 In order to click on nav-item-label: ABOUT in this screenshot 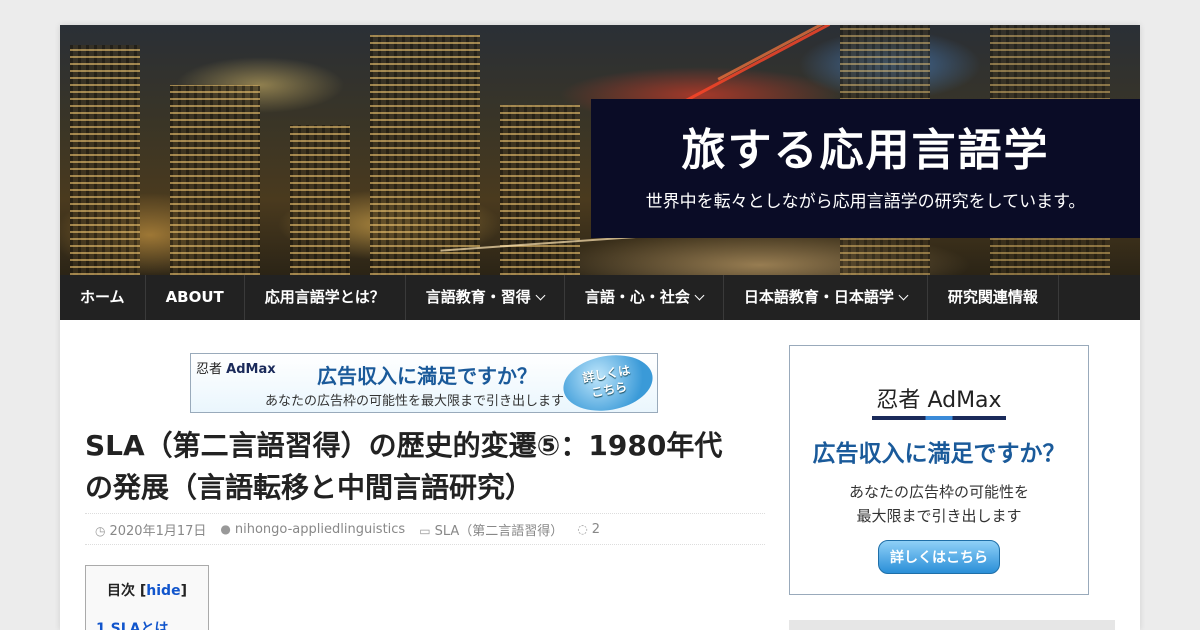, I will do `click(194, 297)`.